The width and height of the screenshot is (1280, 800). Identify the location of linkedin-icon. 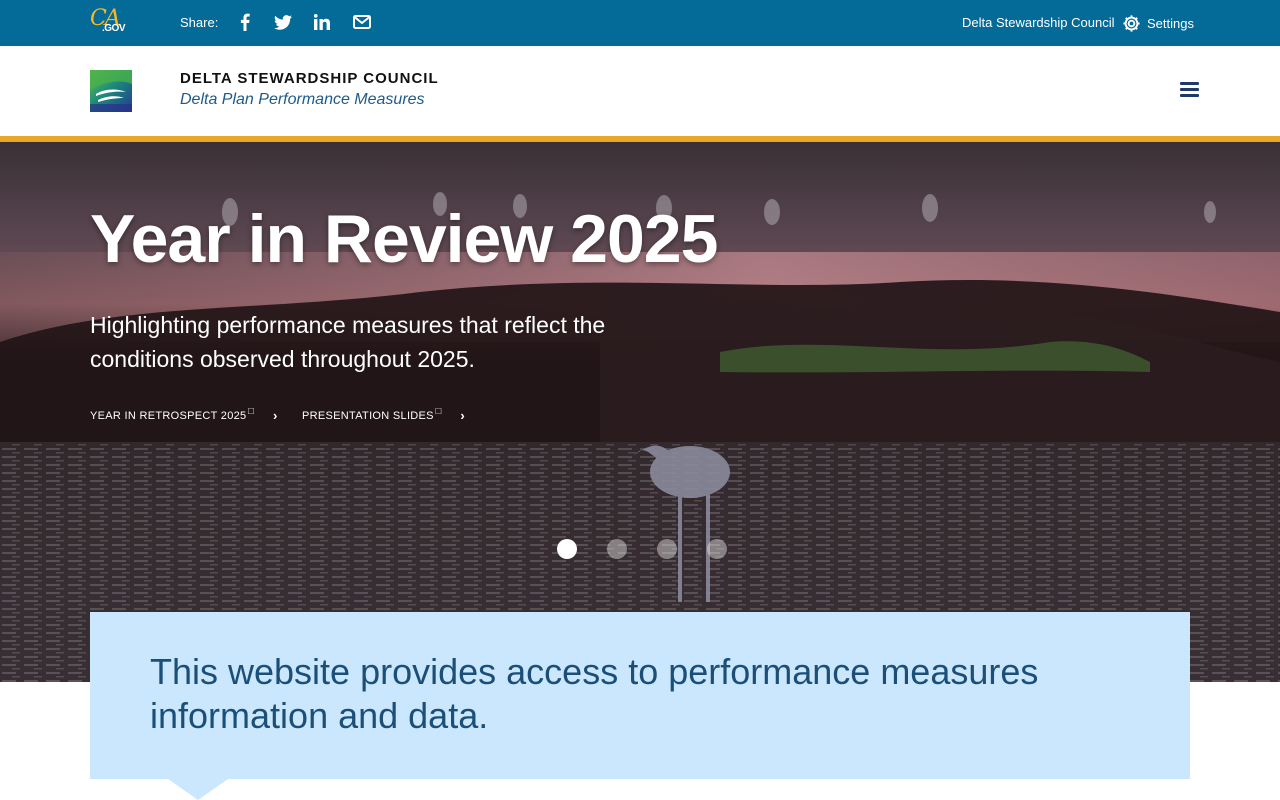
(321, 22).